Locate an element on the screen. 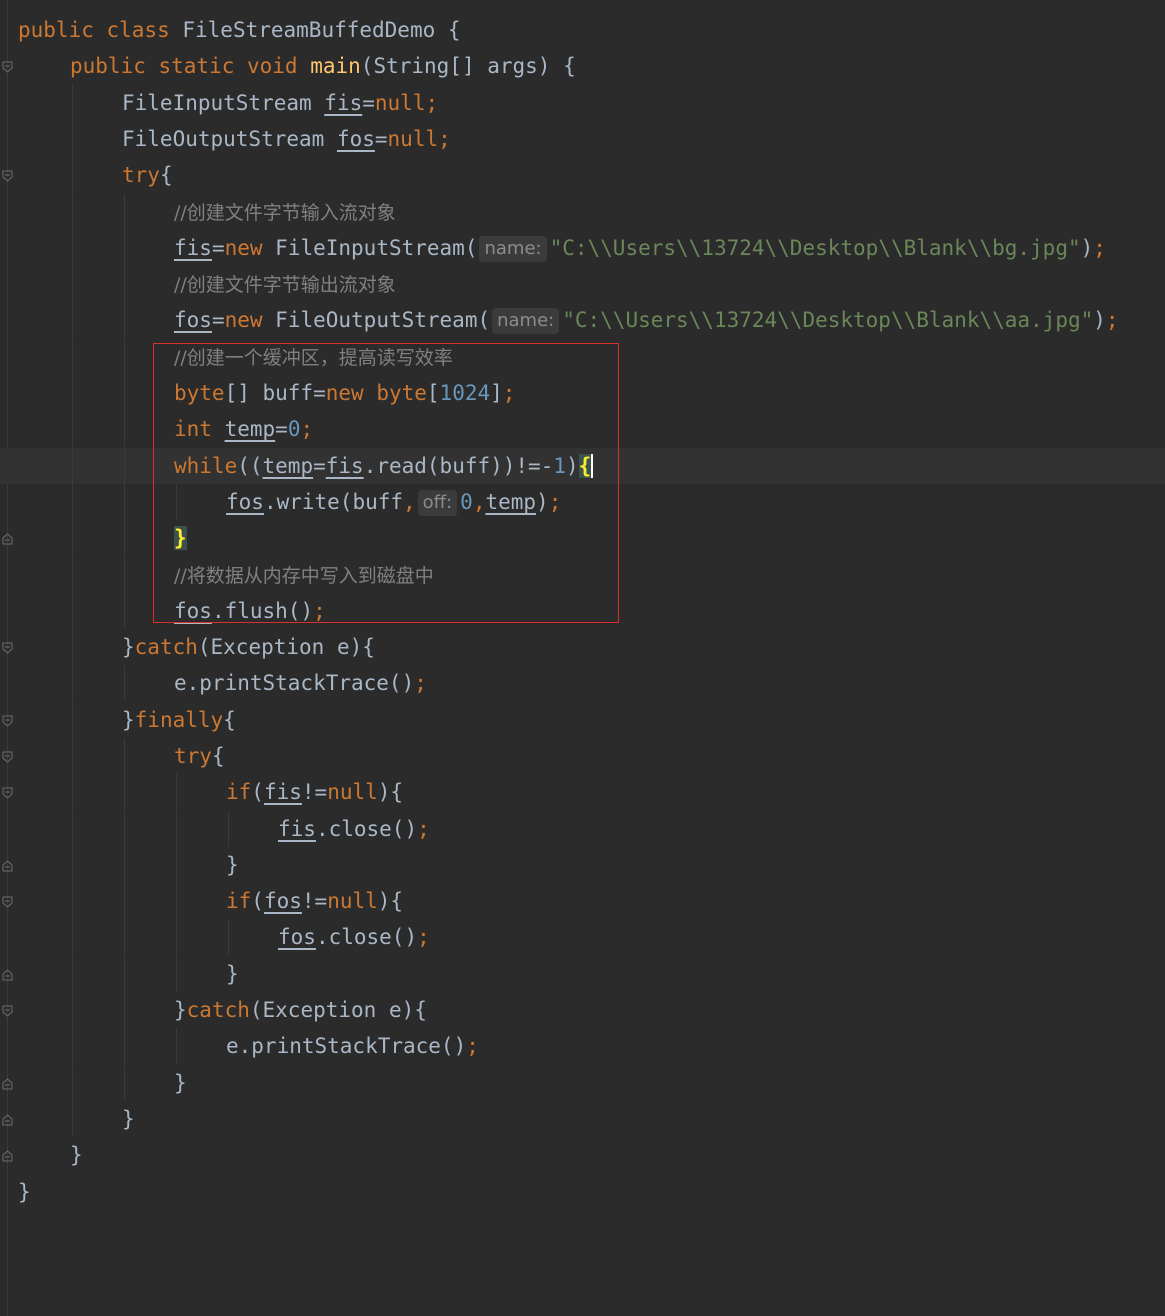 The height and width of the screenshot is (1316, 1165). keyword-token: while is located at coordinates (205, 466).